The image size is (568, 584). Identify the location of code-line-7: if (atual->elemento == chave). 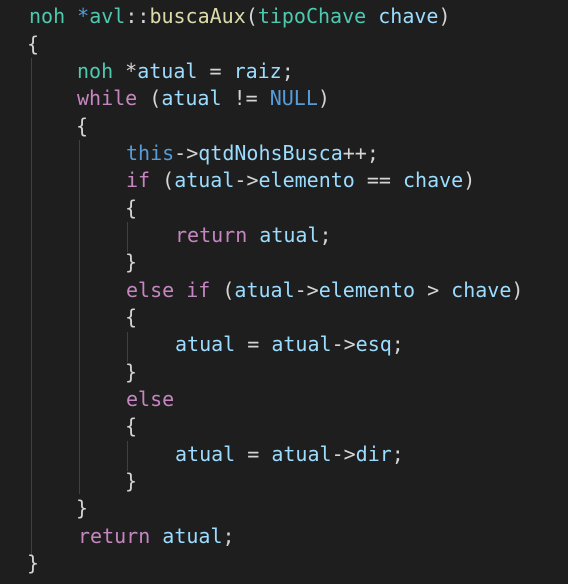
(300, 180).